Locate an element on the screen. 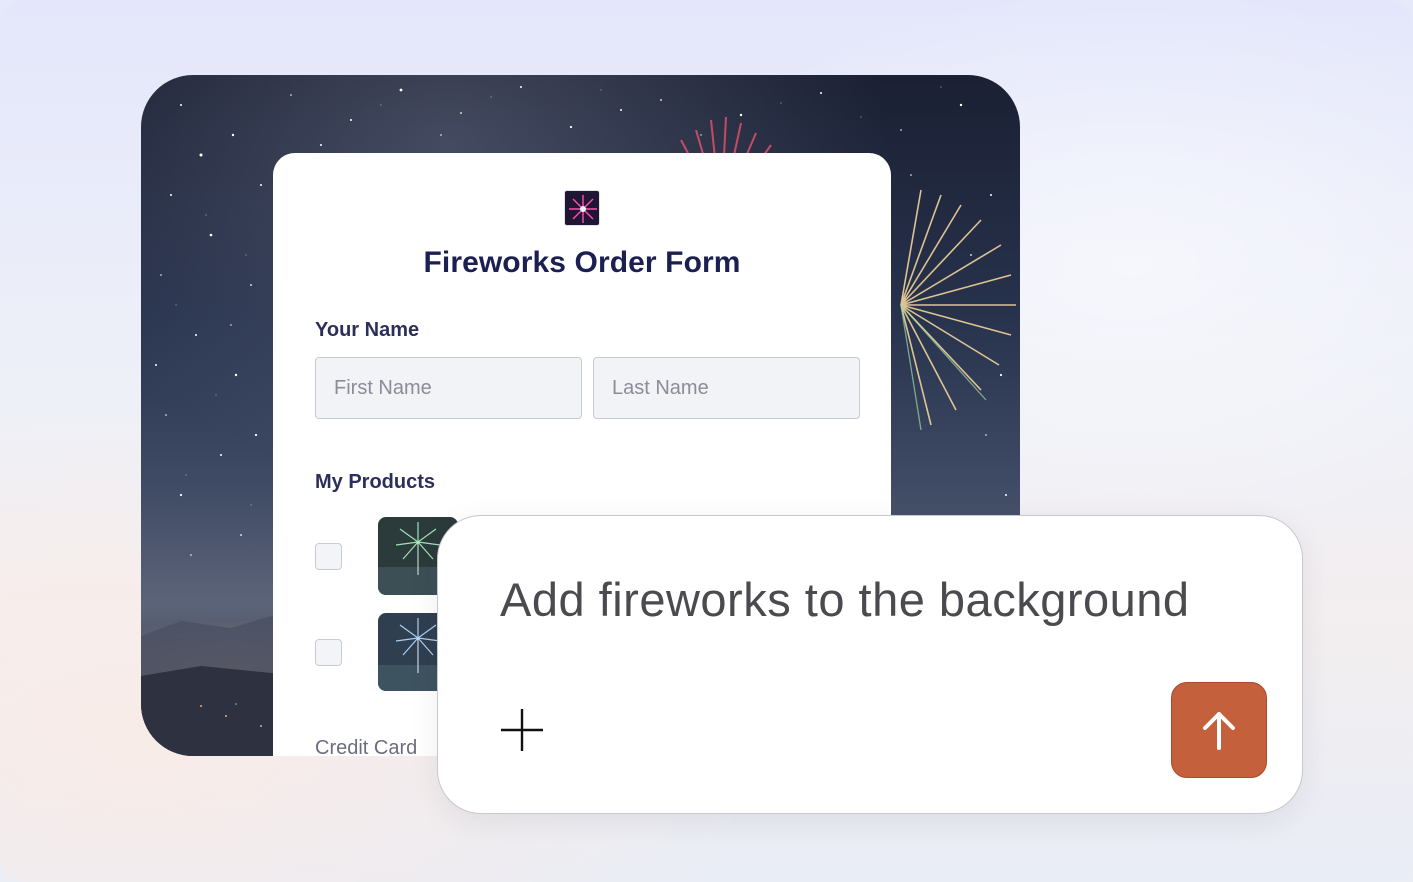  arrow-up-icon is located at coordinates (1219, 731).